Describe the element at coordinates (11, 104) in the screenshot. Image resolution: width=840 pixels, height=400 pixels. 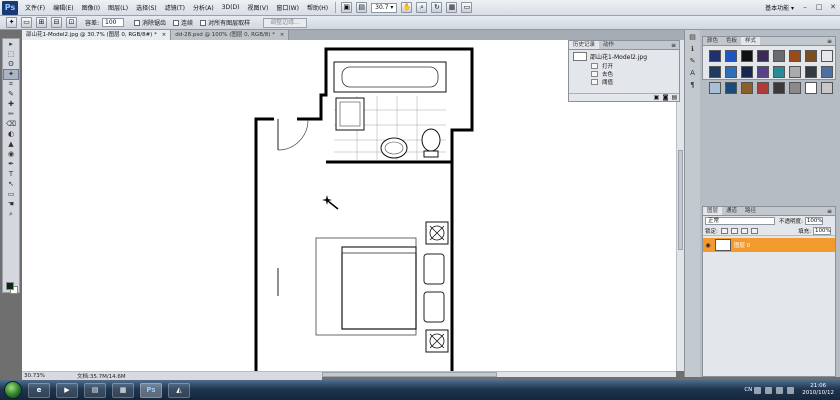
I see `healing-tool-icon: ✚` at that location.